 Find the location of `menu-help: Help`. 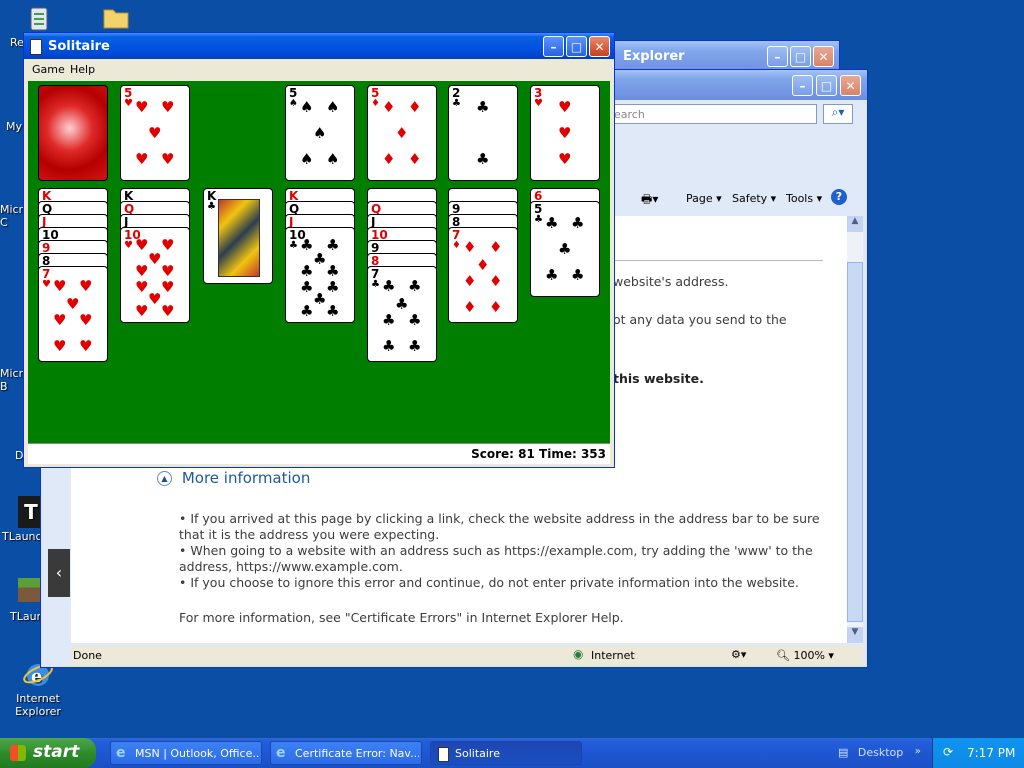

menu-help: Help is located at coordinates (82, 69).